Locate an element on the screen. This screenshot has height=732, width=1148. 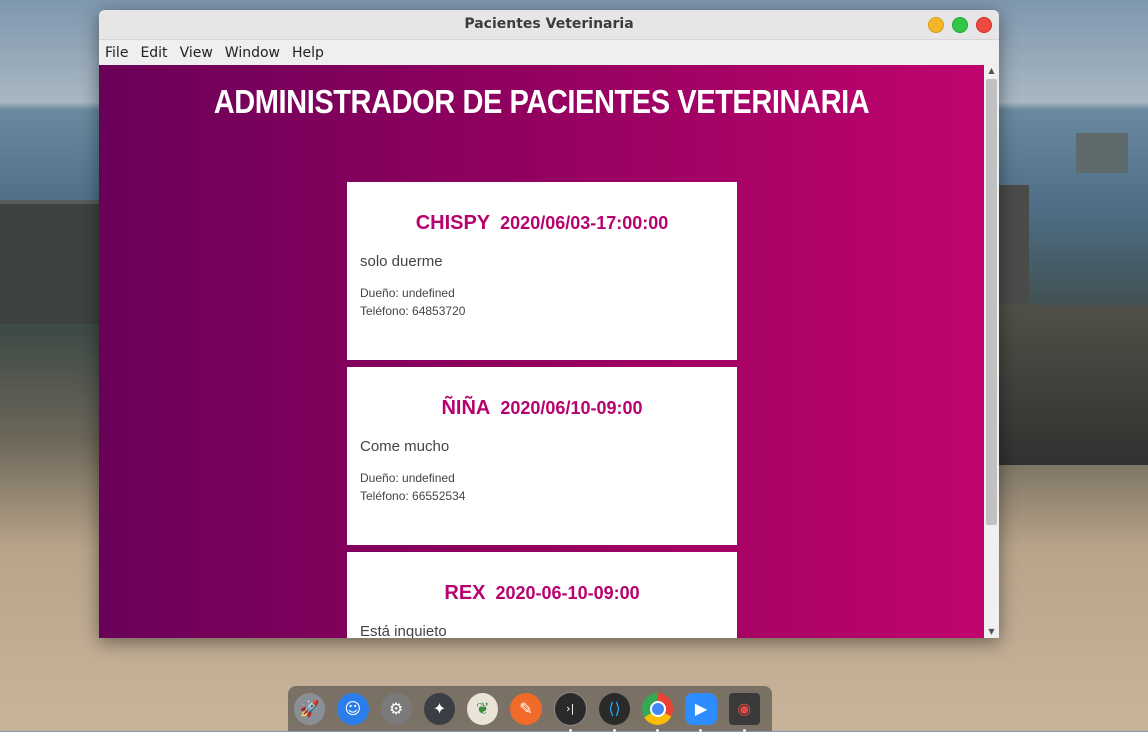
window-title: Pacientes Veterinaria is located at coordinates (549, 24).